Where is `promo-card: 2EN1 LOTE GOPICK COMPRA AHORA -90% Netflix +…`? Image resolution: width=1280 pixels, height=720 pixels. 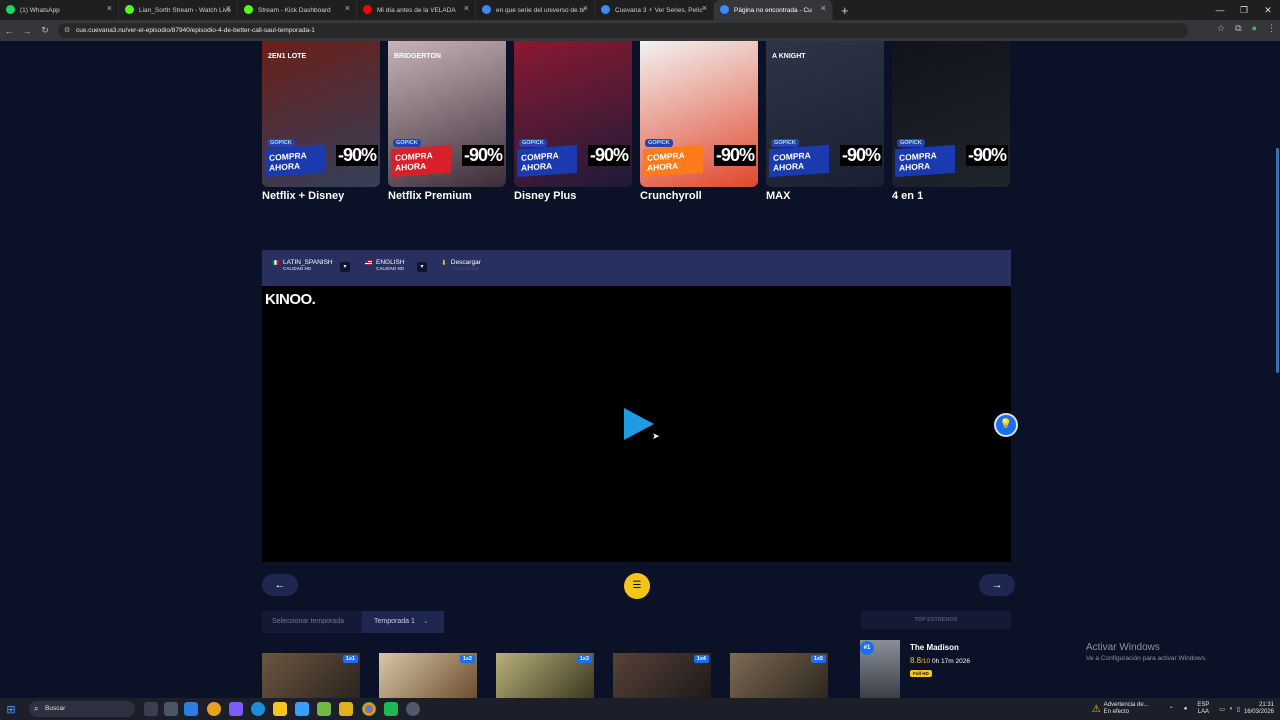
promo-card: 2EN1 LOTE GOPICK COMPRA AHORA -90% Netflix +… is located at coordinates (321, 121).